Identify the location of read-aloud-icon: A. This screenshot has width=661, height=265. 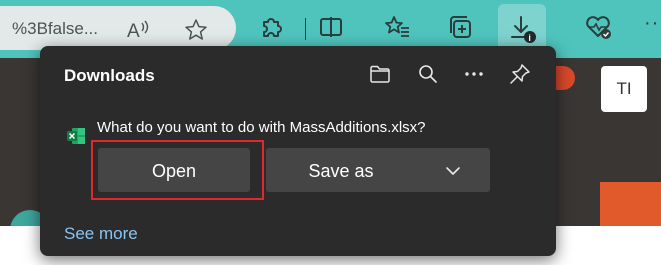
(139, 30).